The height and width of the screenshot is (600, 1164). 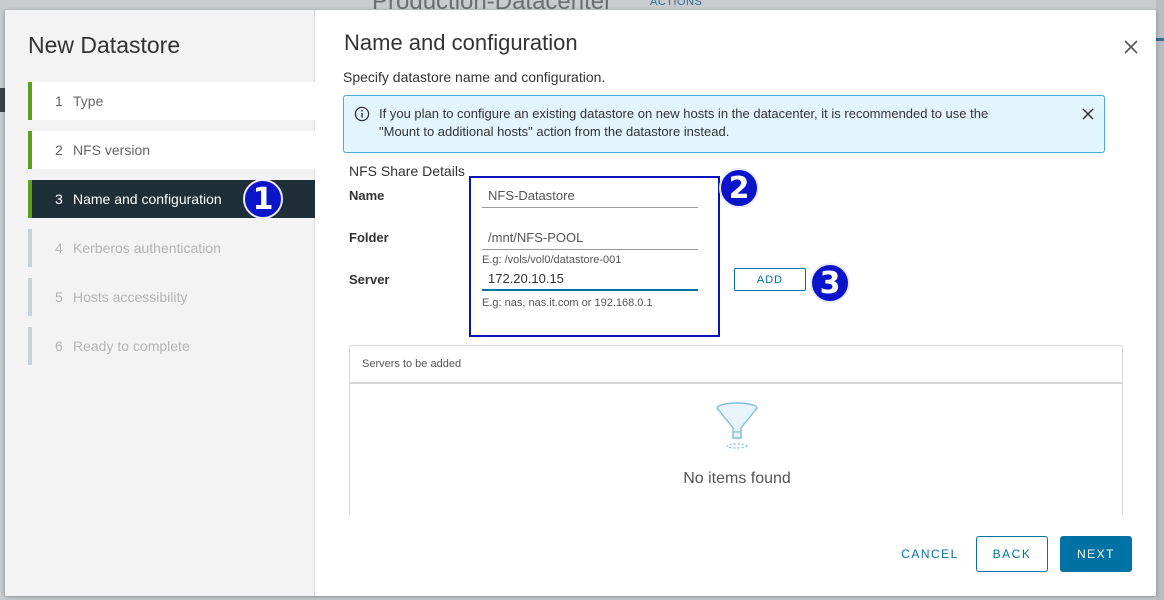 I want to click on step-label: Hosts accessibility, so click(x=130, y=297).